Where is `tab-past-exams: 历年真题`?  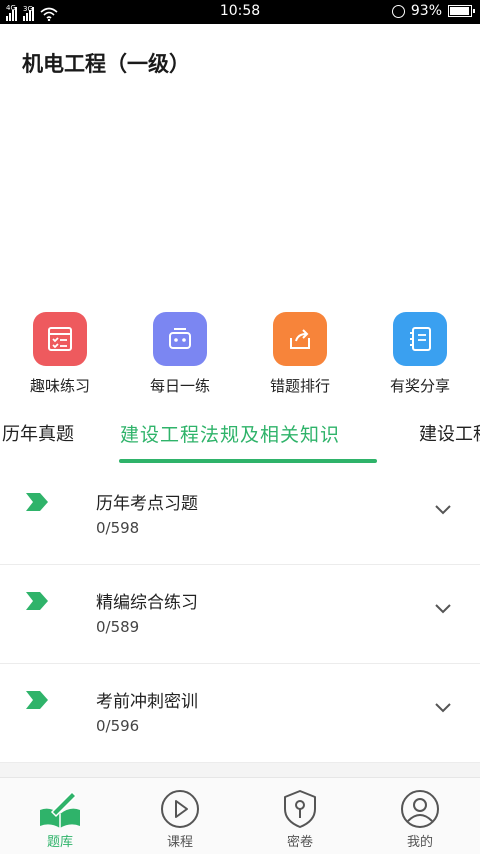
tab-past-exams: 历年真题 is located at coordinates (38, 433).